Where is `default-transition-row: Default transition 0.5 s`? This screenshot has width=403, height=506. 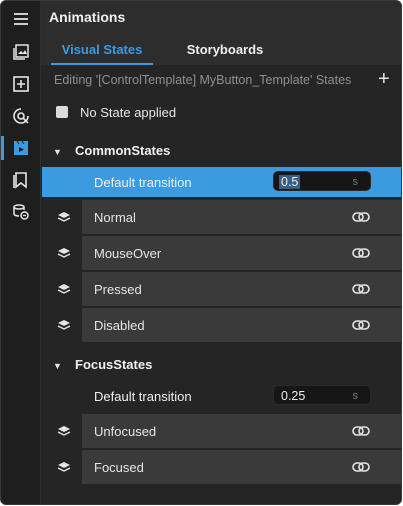
default-transition-row: Default transition 0.5 s is located at coordinates (221, 182).